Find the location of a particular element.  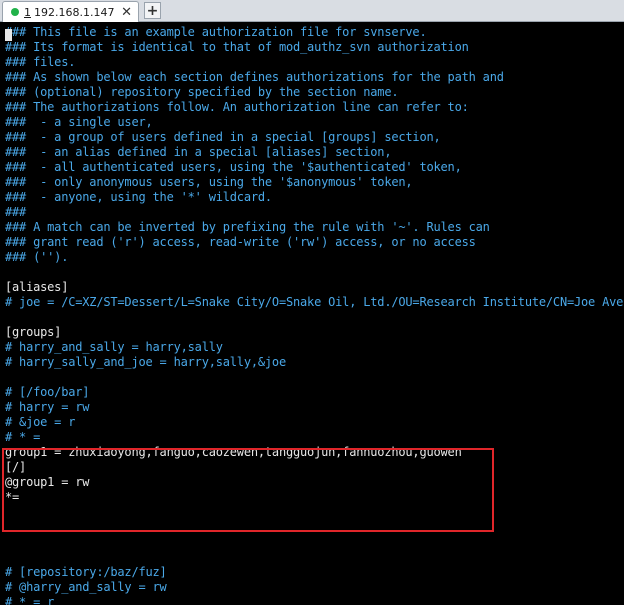

close-icon: ✕ is located at coordinates (126, 12).